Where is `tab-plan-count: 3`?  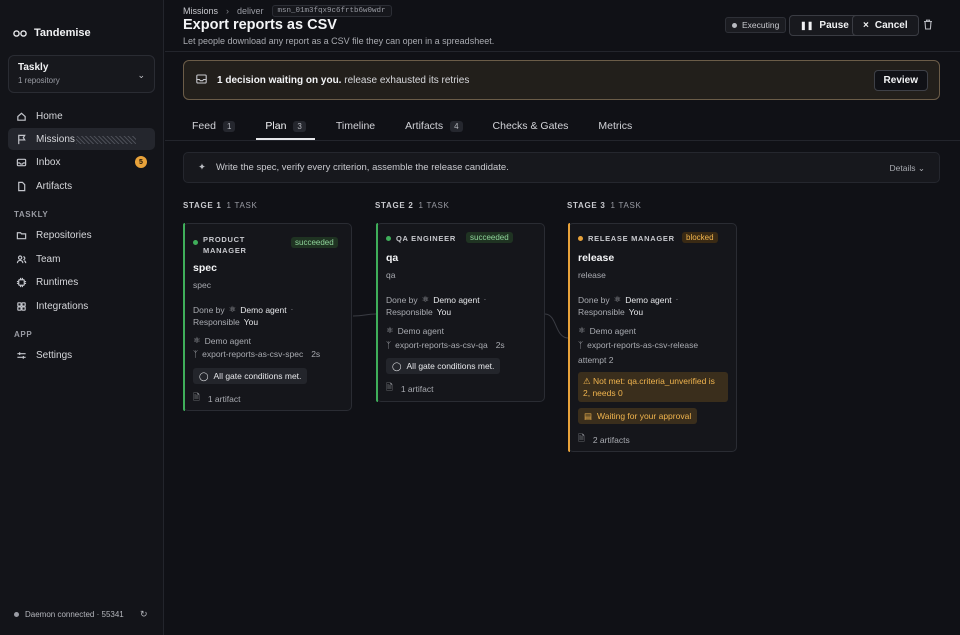 tab-plan-count: 3 is located at coordinates (299, 126).